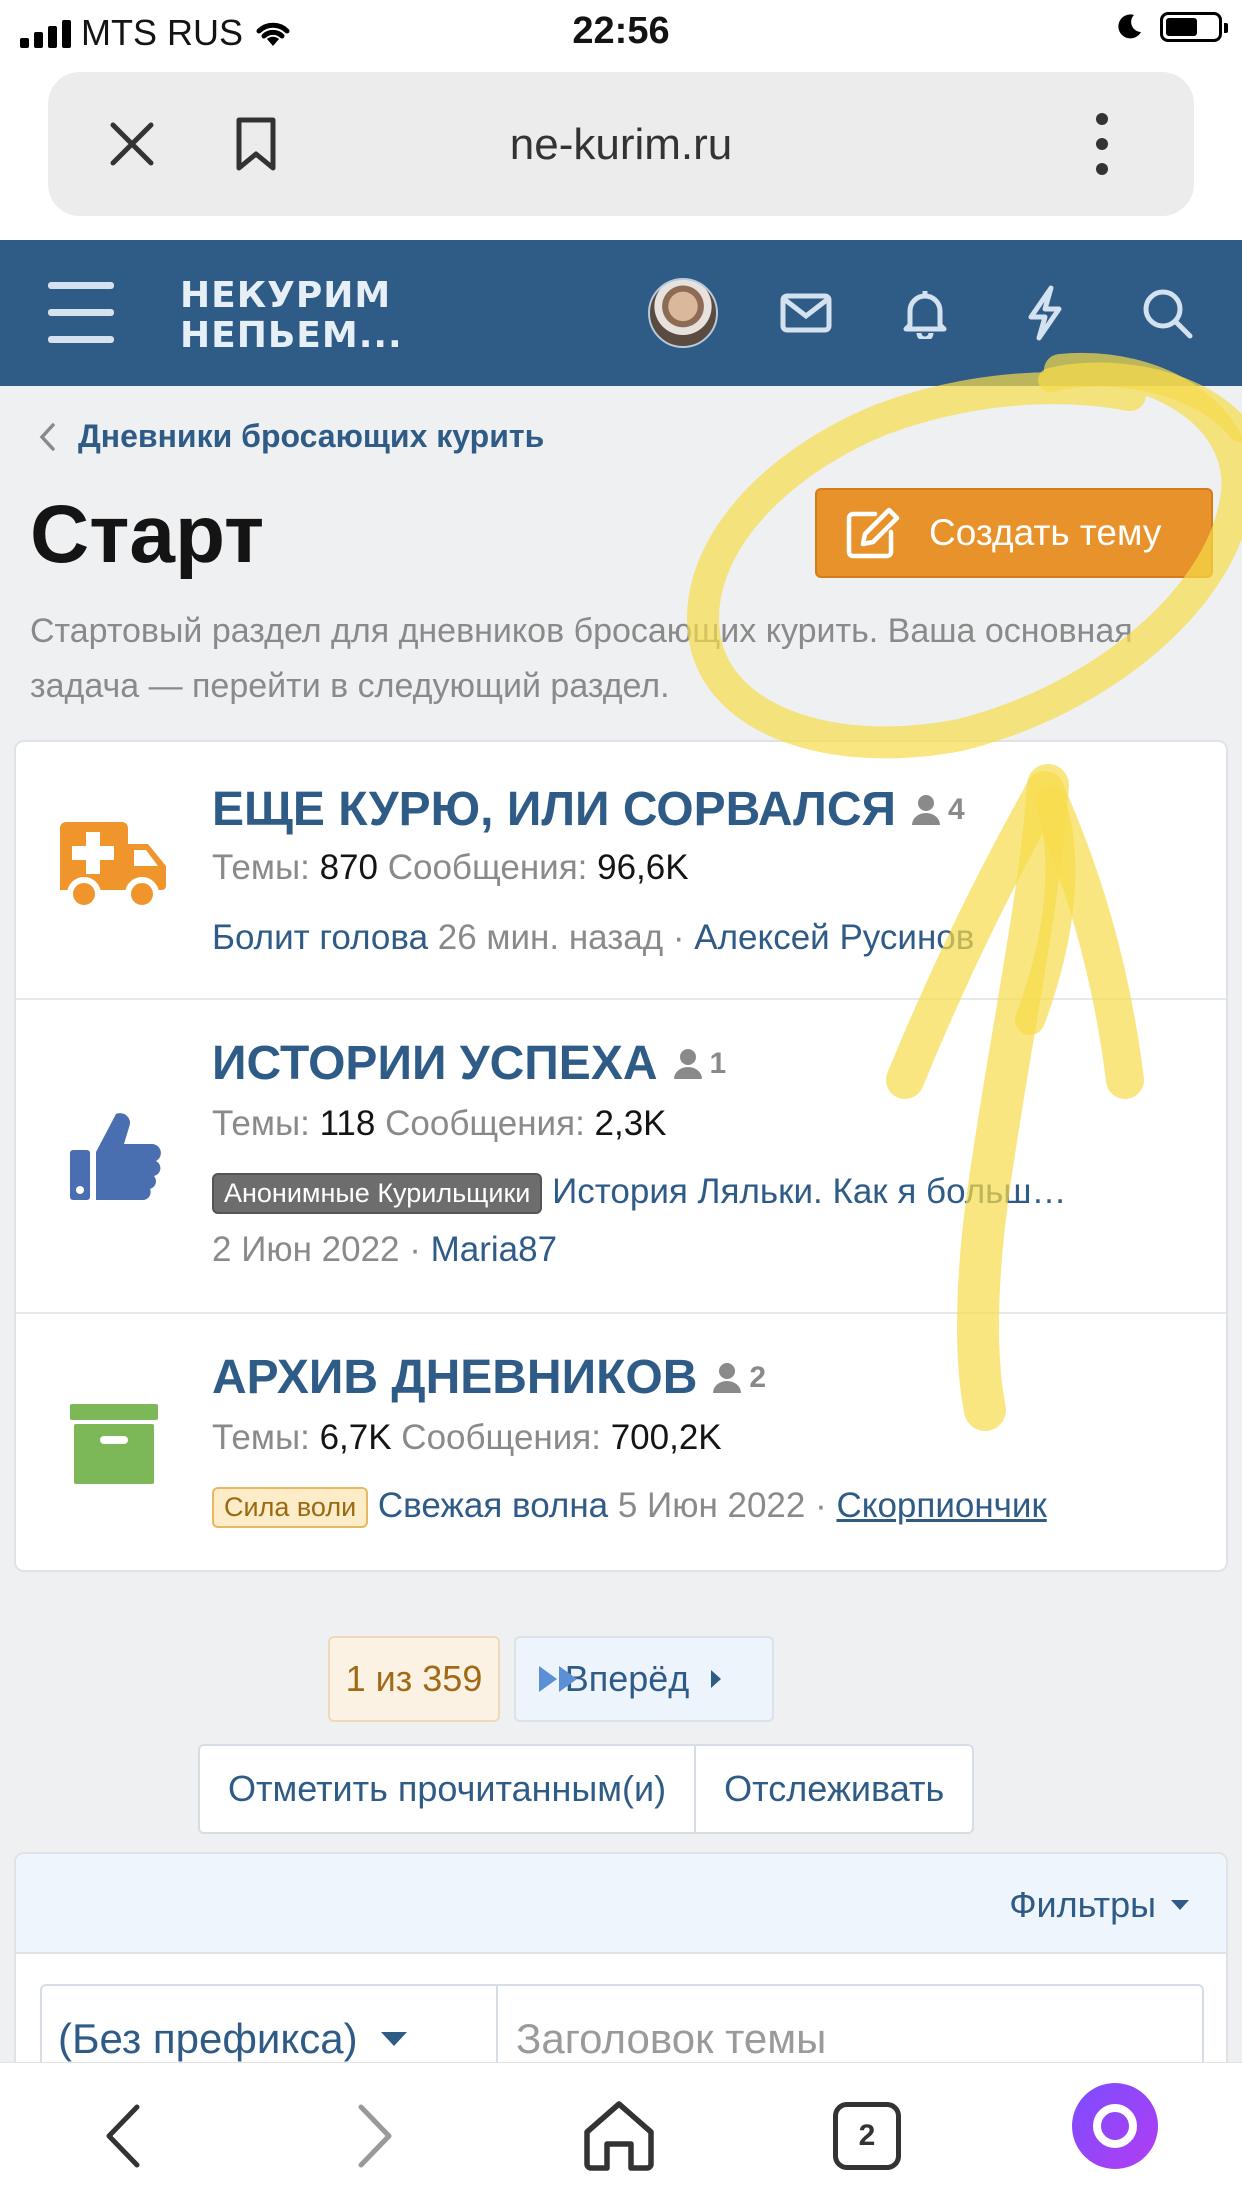 This screenshot has height=2208, width=1242. Describe the element at coordinates (621, 1904) in the screenshot. I see `filter-bar: Фильтры` at that location.